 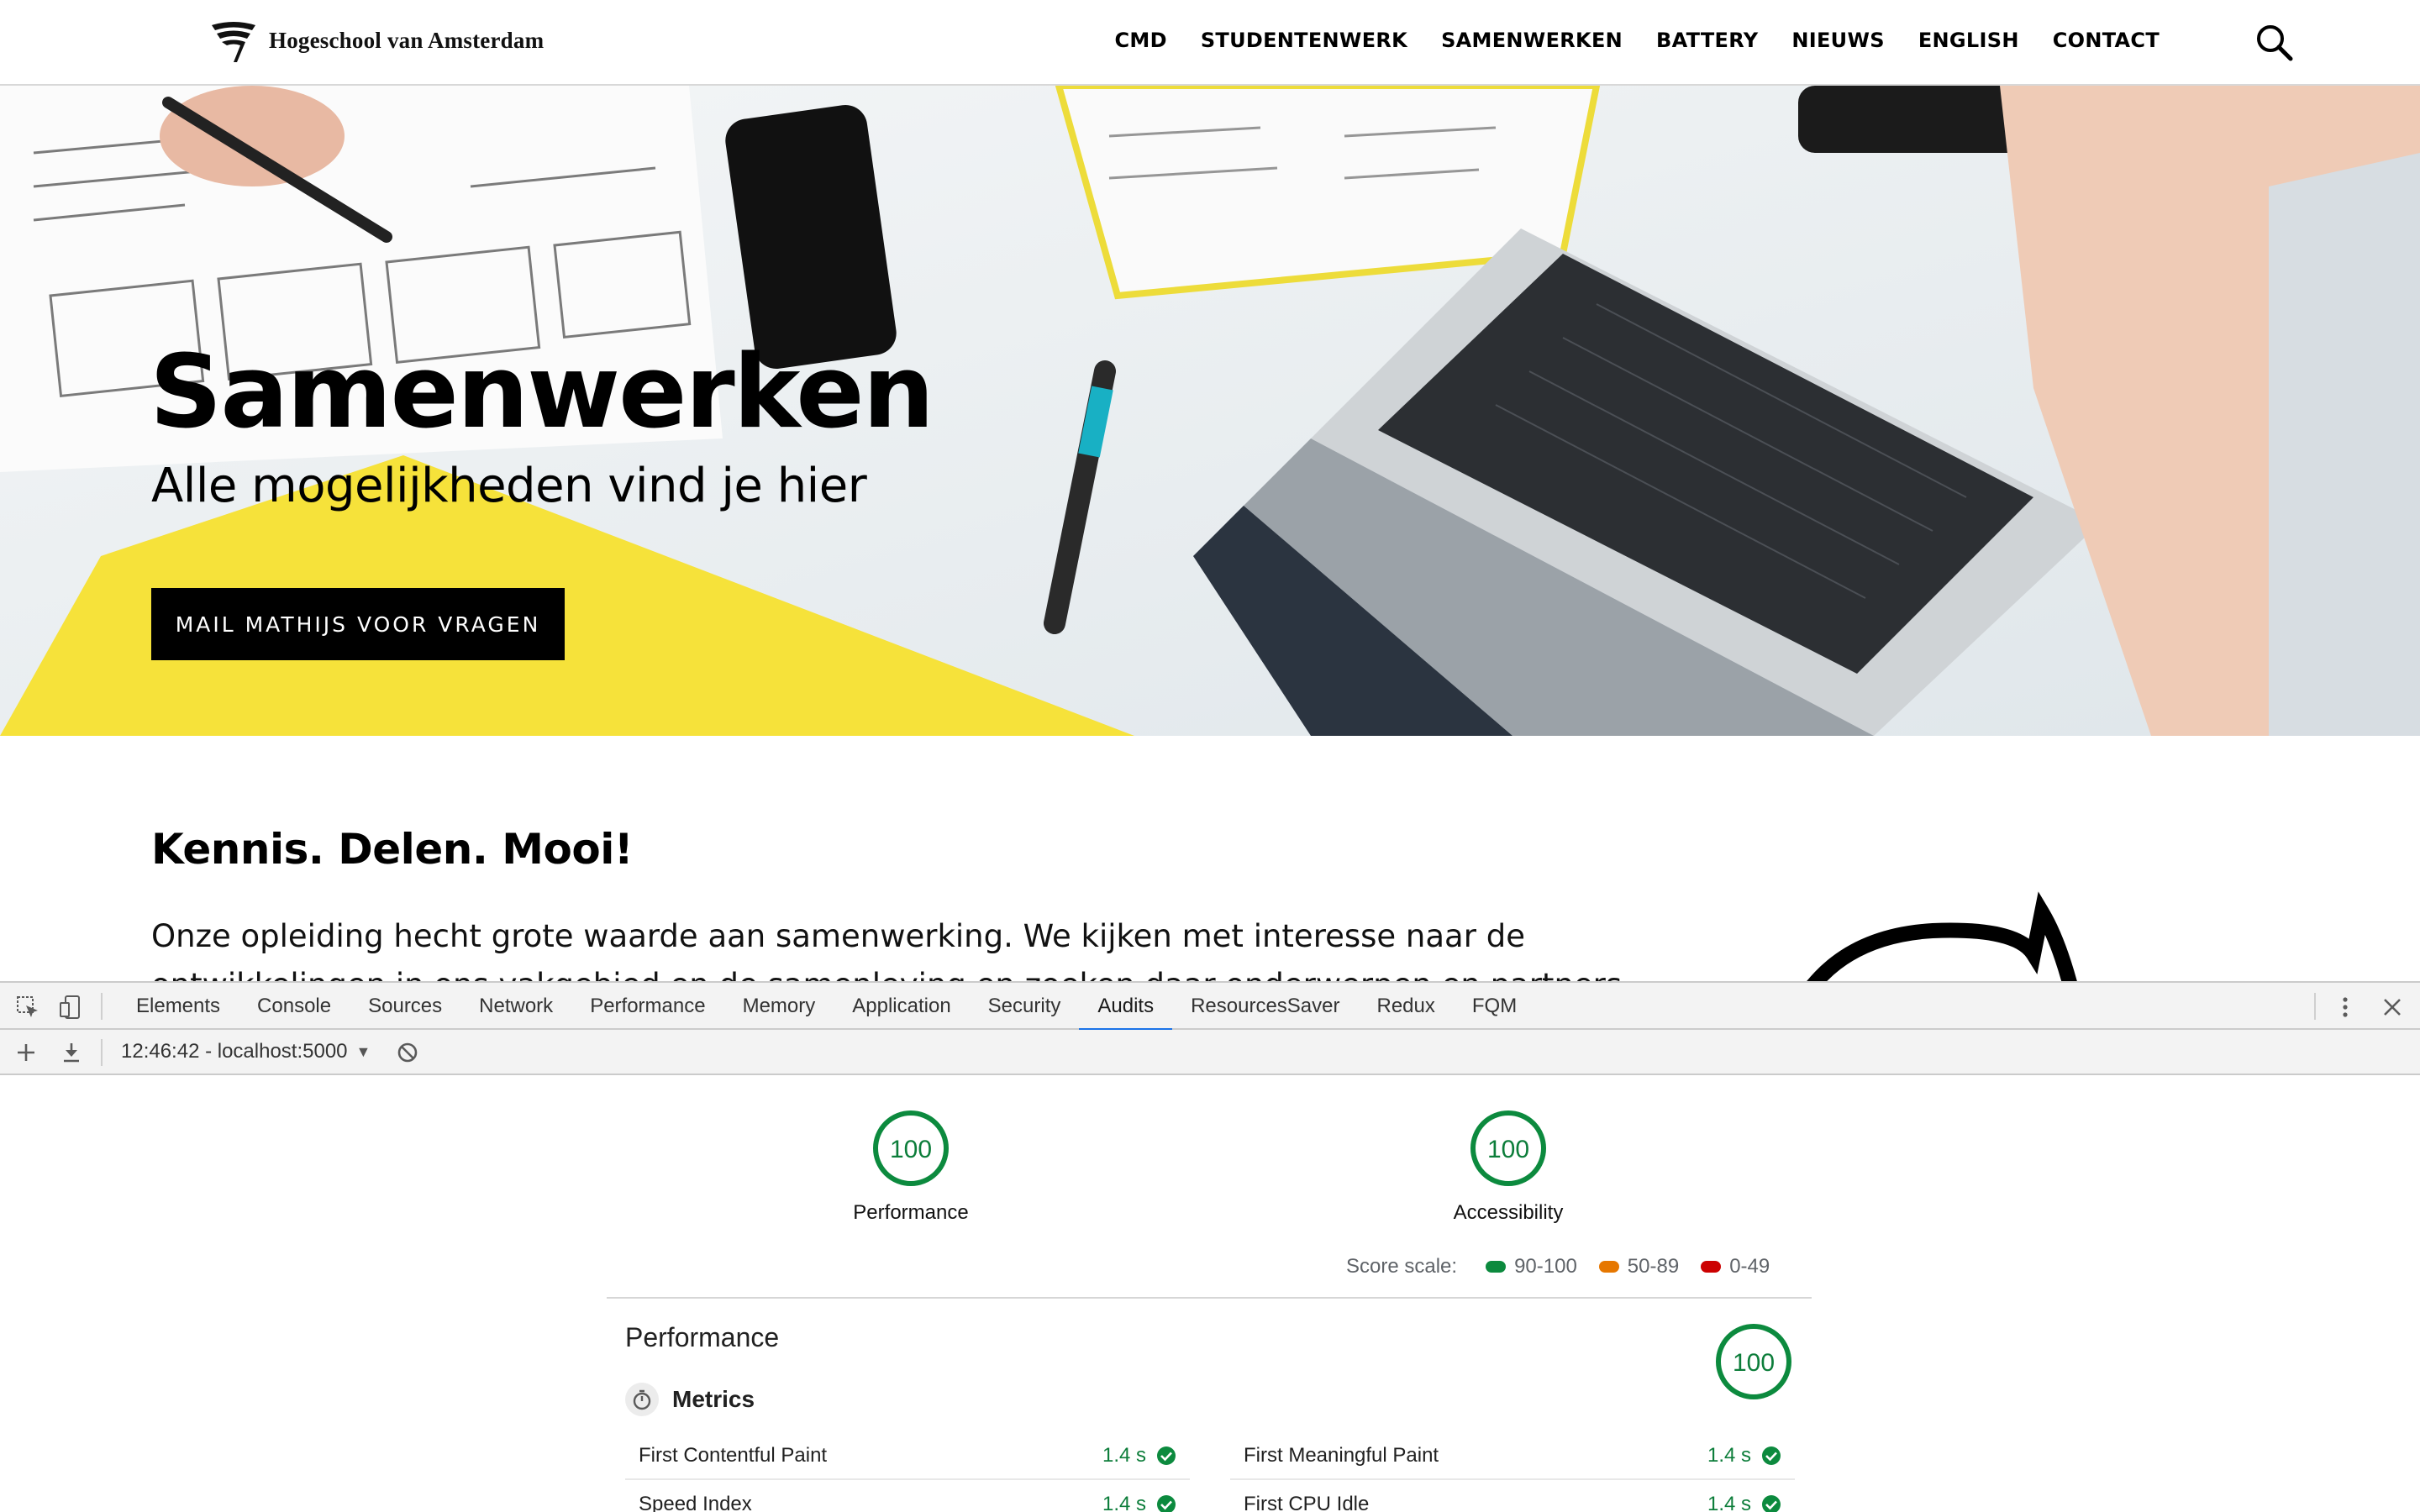 I want to click on accessibility-gauge-label: Accessibility, so click(x=1508, y=1212).